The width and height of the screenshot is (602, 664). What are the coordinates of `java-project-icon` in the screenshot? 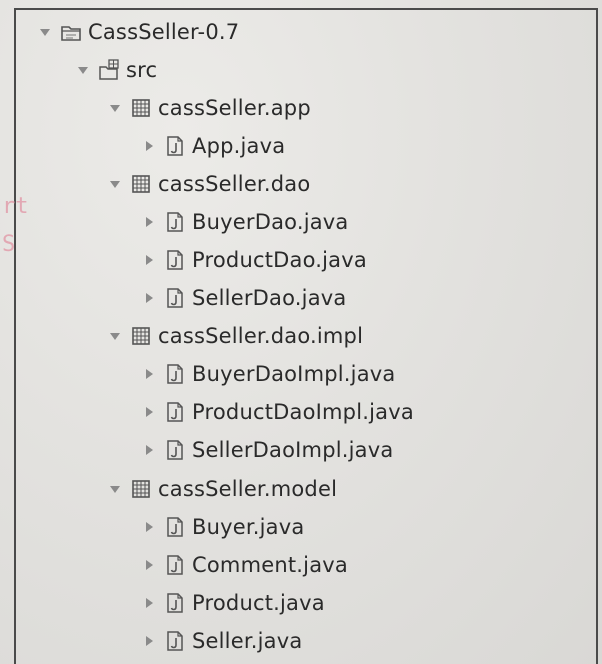 It's located at (71, 32).